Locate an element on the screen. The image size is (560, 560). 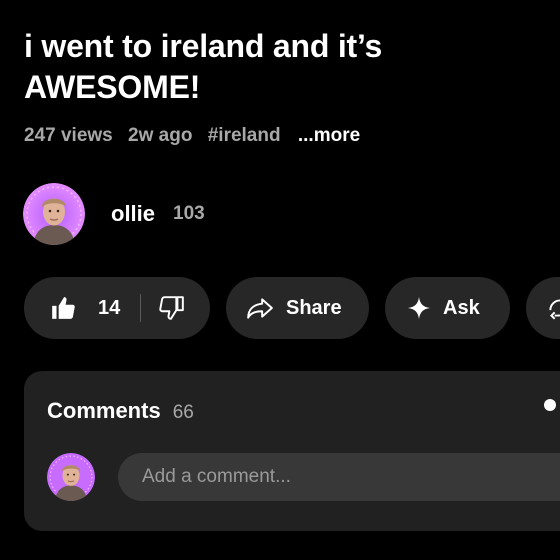
channel-row: ollie 103 is located at coordinates (114, 214).